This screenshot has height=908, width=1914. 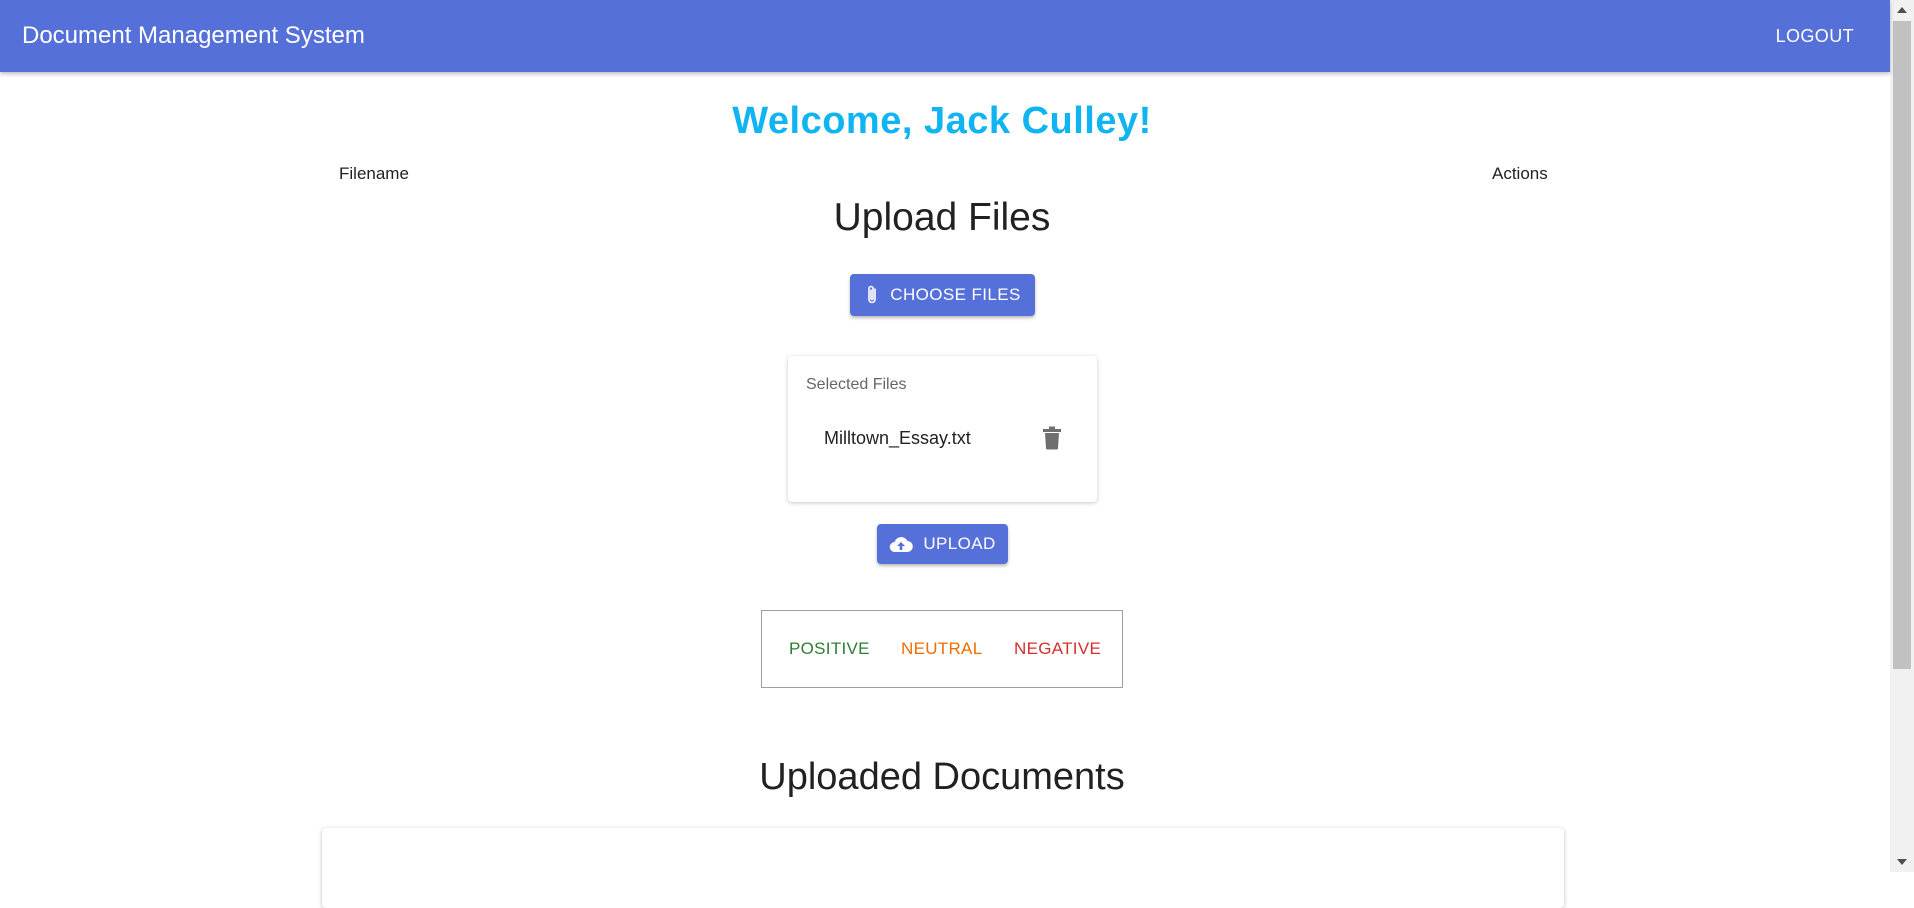 I want to click on welcome-heading: Welcome, Jack Culley!, so click(x=942, y=121).